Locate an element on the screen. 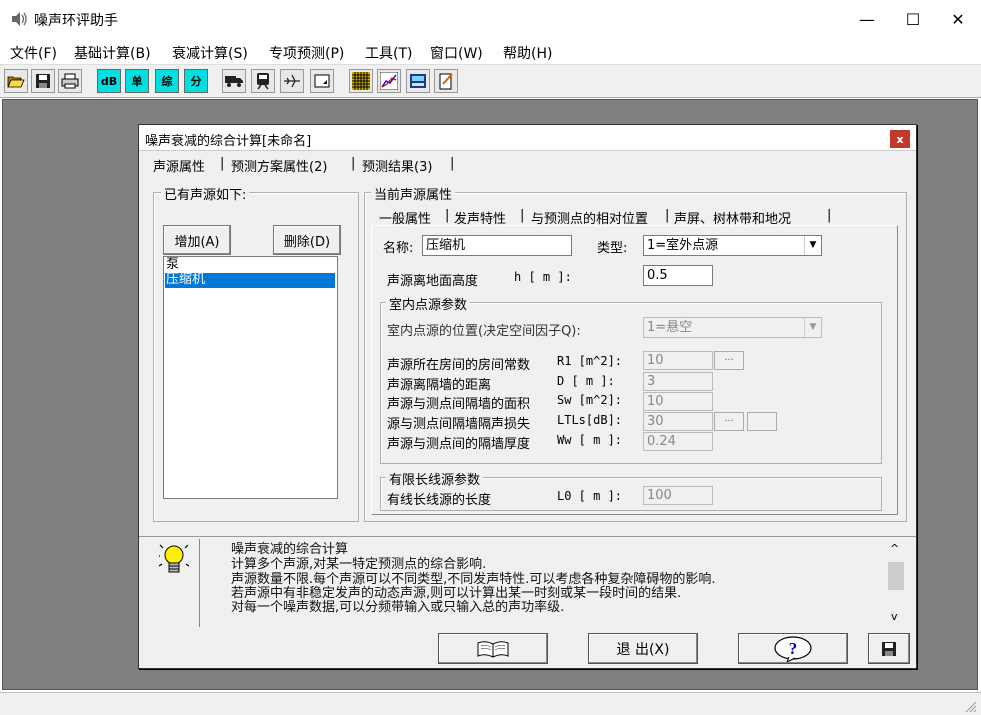 The image size is (981, 715). wall-area-label: 声源与测点间隔墙的面积 is located at coordinates (459, 404).